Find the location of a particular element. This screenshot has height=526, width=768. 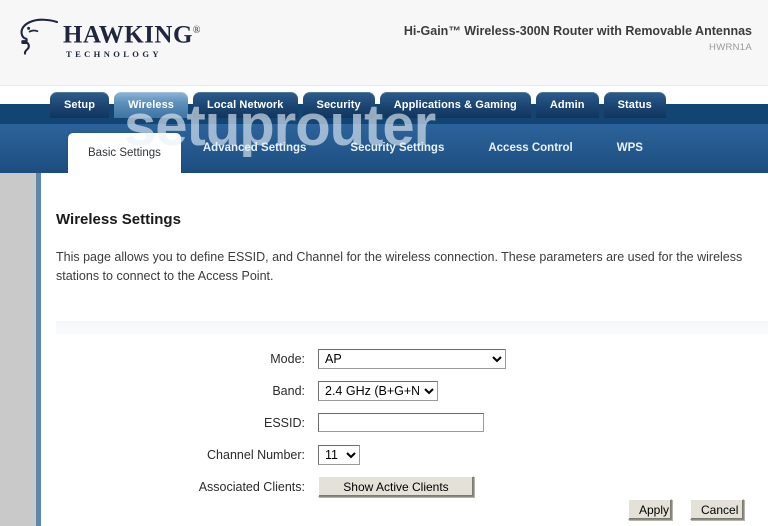

essid-label: ESSID: is located at coordinates (284, 422).